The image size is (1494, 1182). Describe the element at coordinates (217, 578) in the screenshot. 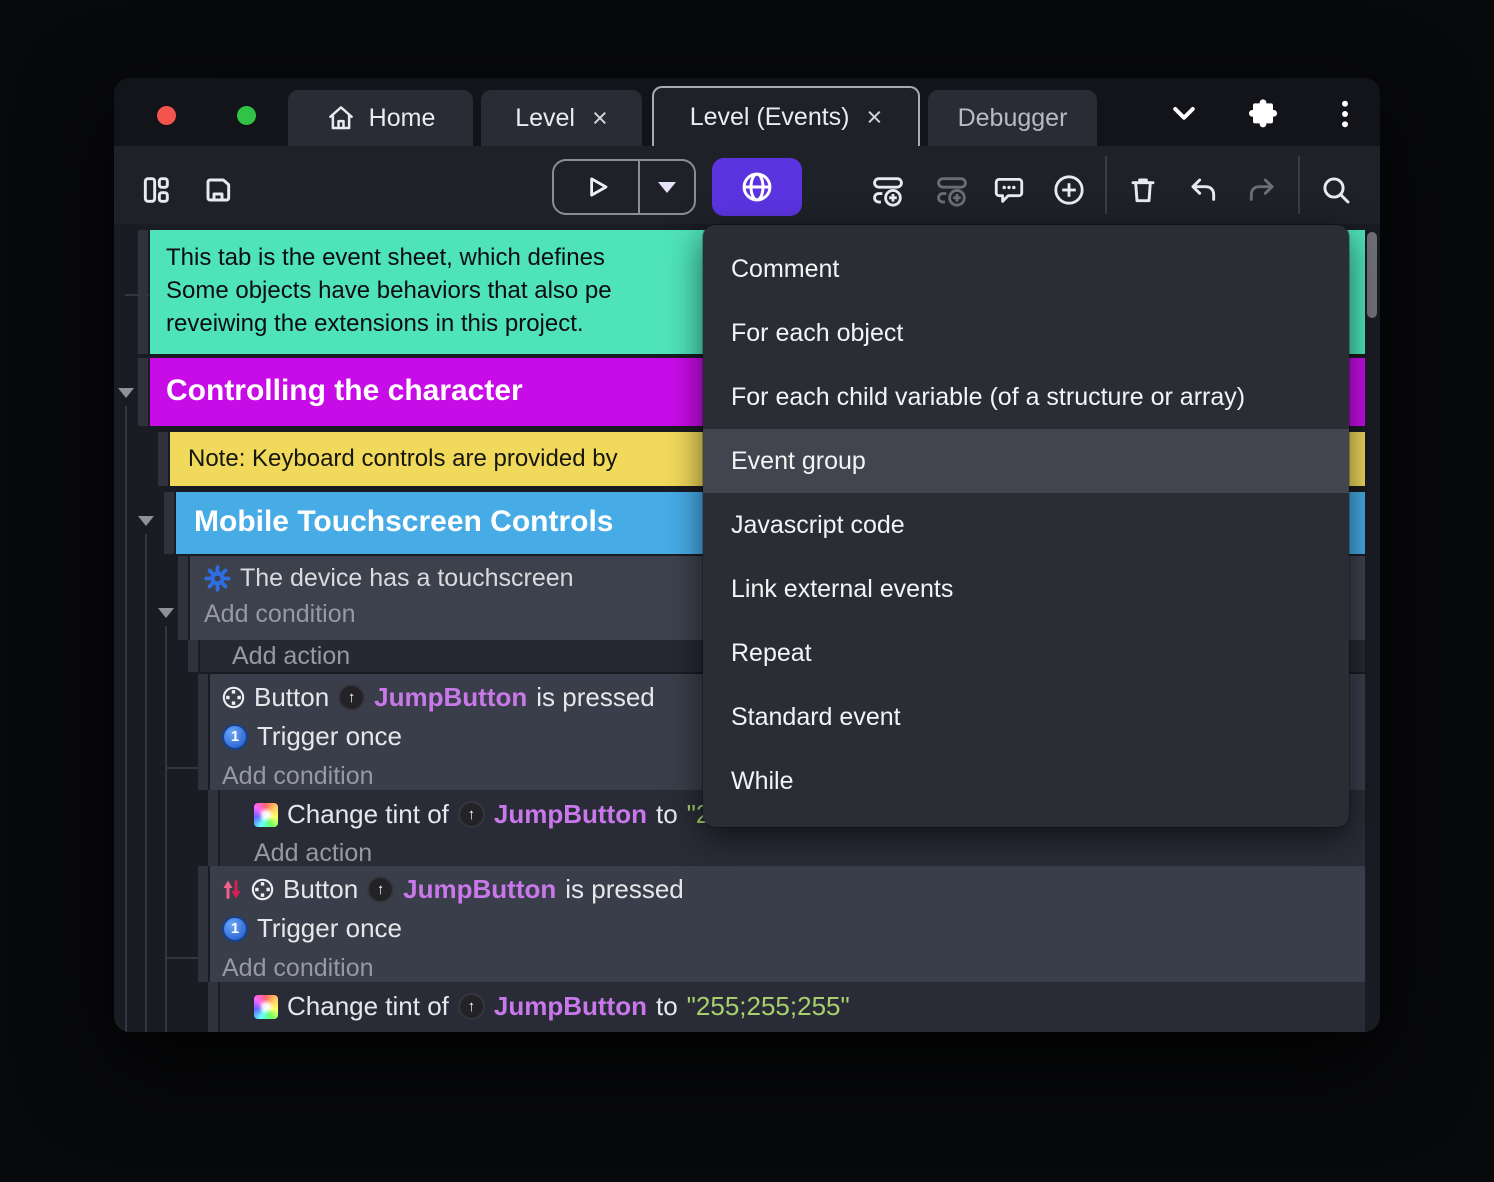

I see `gear-icon` at that location.